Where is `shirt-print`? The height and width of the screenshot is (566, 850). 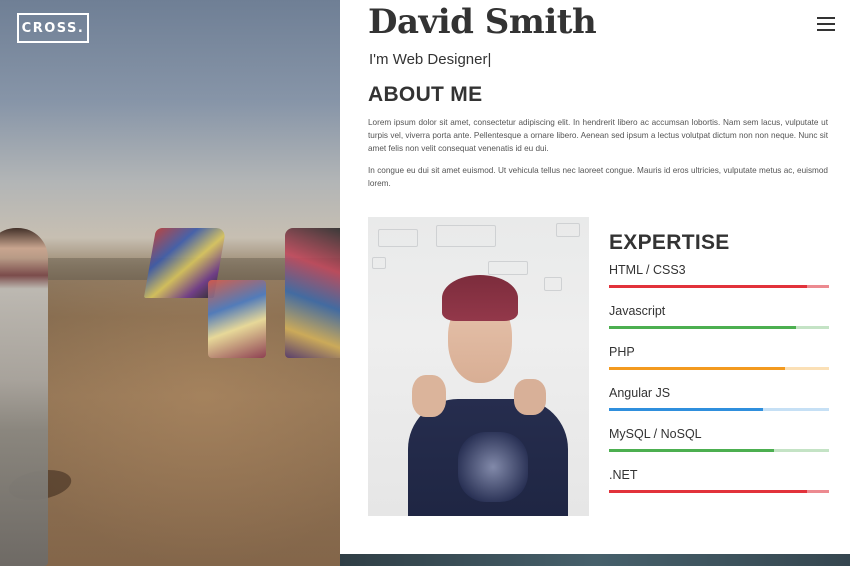
shirt-print is located at coordinates (493, 467).